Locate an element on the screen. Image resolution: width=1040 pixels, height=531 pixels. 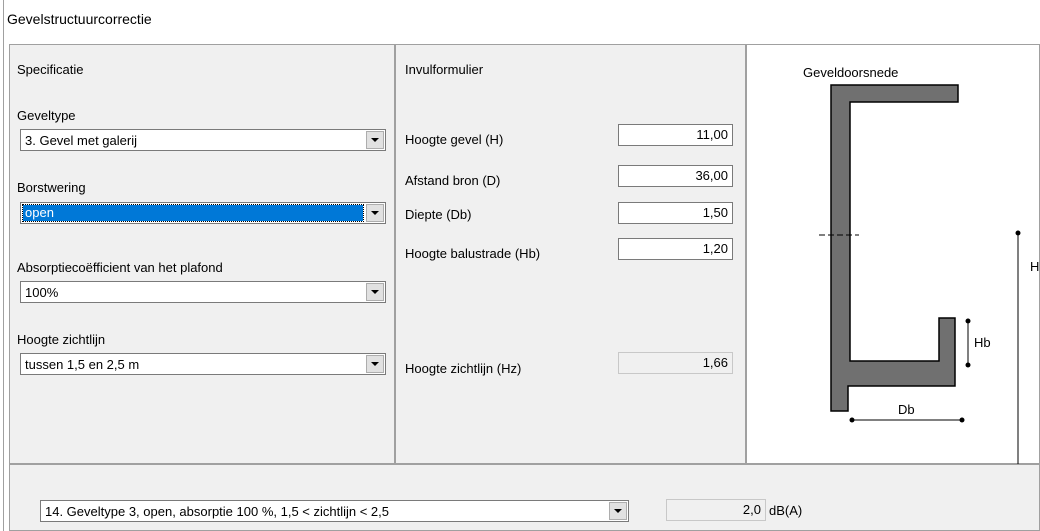
hb-dimension-dot-bottom is located at coordinates (968, 365).